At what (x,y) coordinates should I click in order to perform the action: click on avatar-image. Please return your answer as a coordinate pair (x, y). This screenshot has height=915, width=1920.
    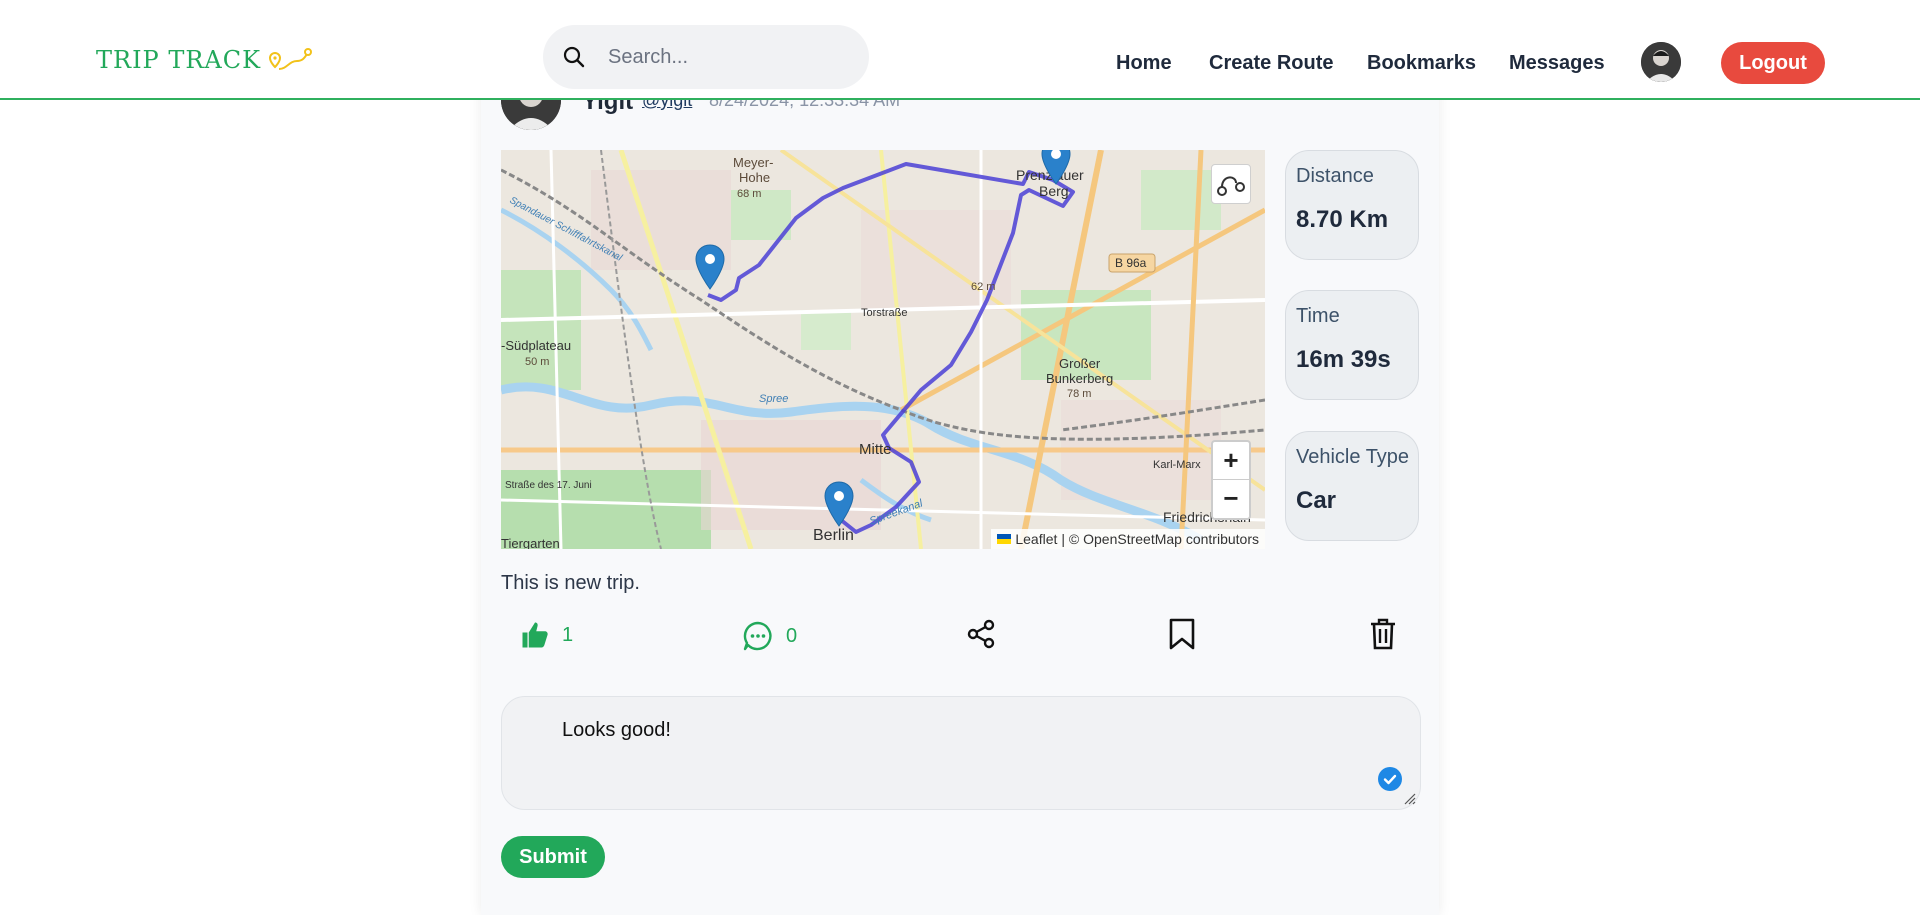
    Looking at the image, I should click on (1661, 62).